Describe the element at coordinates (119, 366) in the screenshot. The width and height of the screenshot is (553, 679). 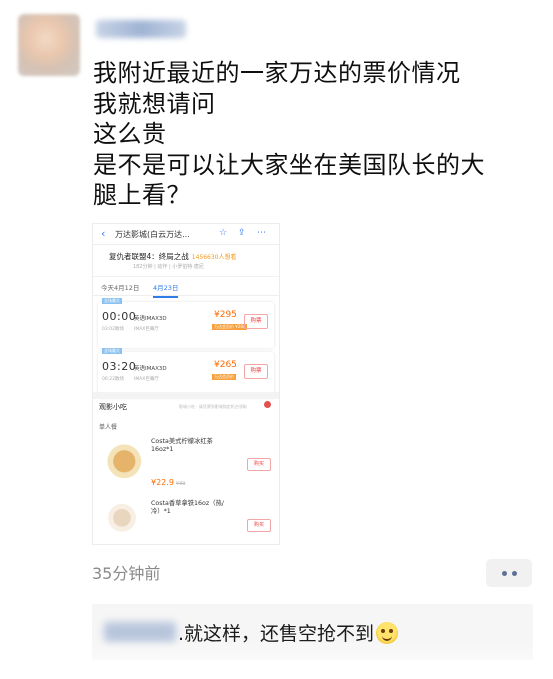
I see `showtime-time: 03:20` at that location.